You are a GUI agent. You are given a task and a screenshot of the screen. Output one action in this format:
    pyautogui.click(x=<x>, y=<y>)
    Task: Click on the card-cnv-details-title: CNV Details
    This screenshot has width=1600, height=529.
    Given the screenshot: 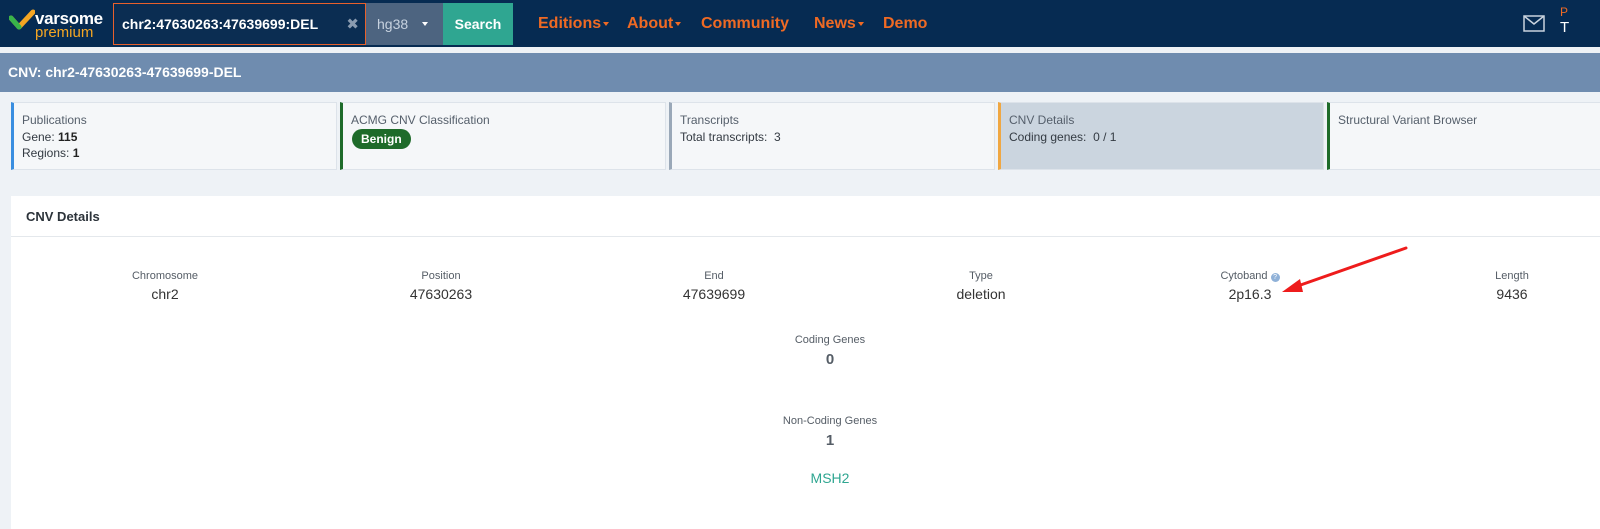 What is the action you would take?
    pyautogui.click(x=1042, y=120)
    